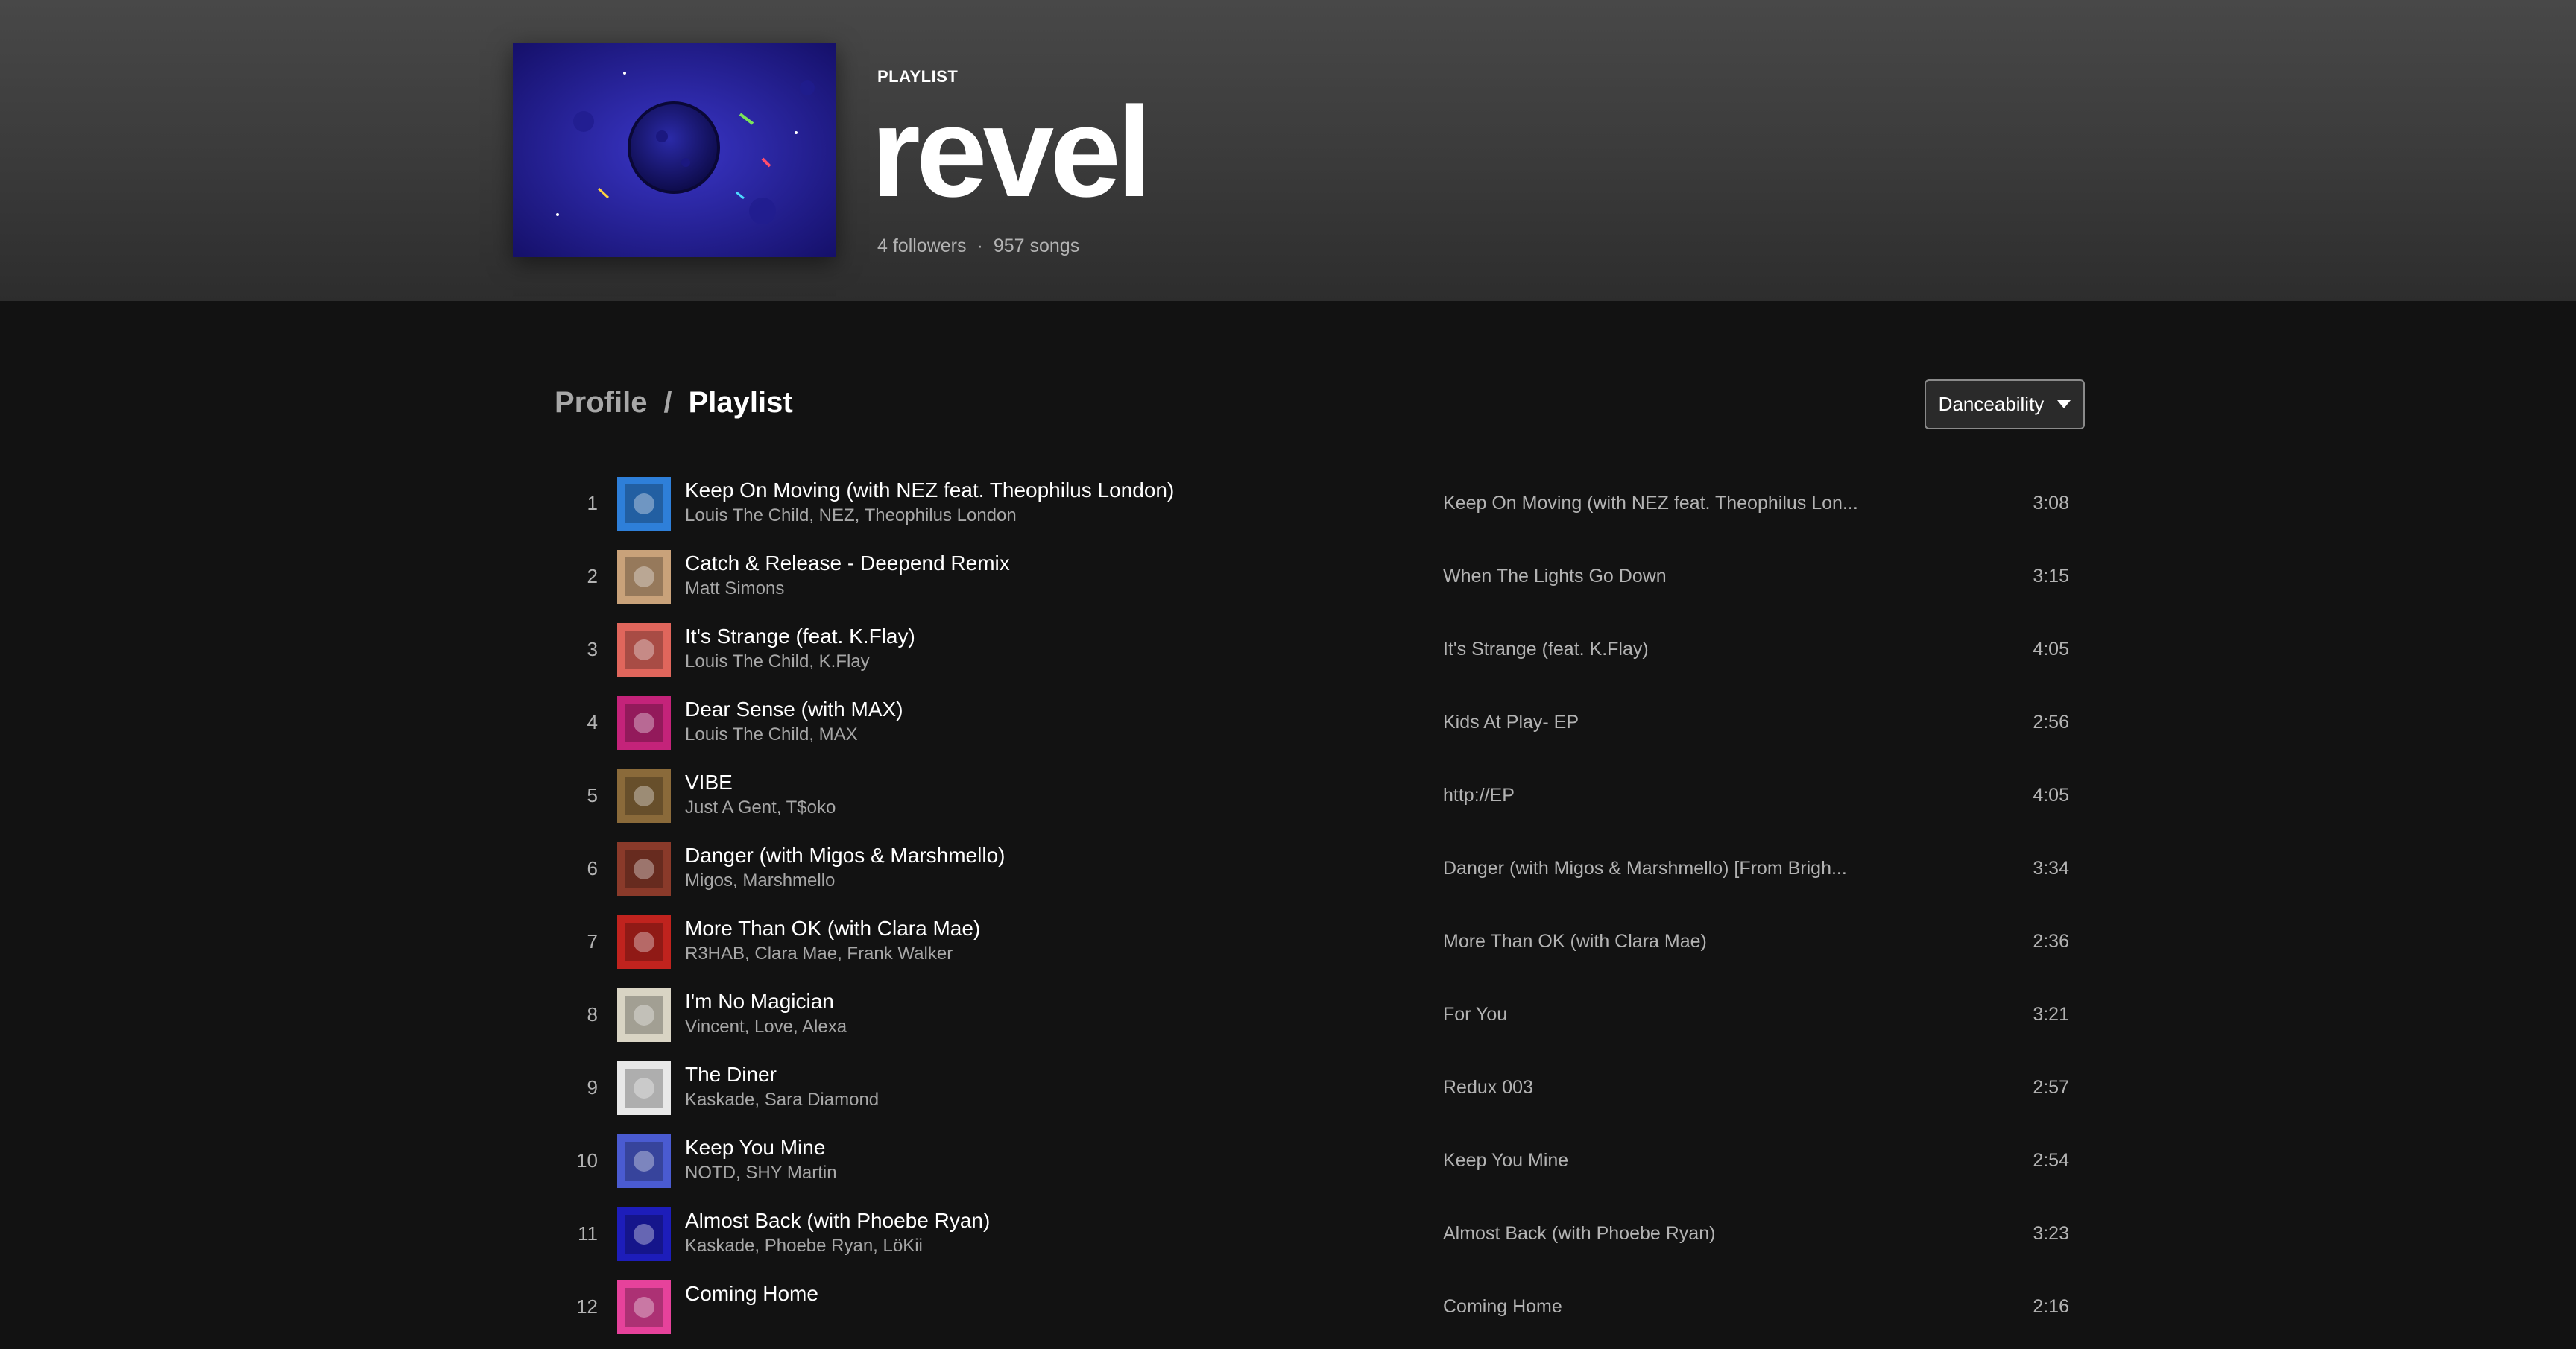 The width and height of the screenshot is (2576, 1349). Describe the element at coordinates (2051, 1306) in the screenshot. I see `track-duration: 2:16` at that location.